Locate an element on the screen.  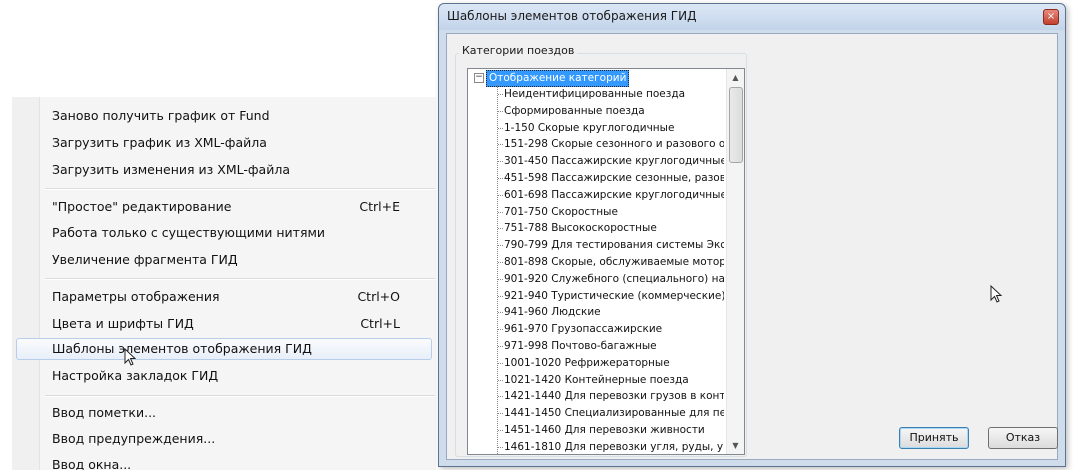
tree-node: 1001-1020 Рефрижераторные is located at coordinates (614, 363).